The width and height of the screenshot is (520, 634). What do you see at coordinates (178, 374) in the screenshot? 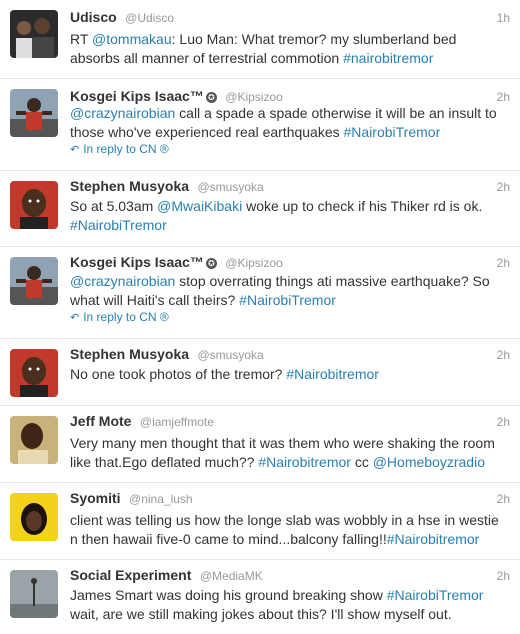
I see `tweet-text-part: No one took photos of the tremor?` at bounding box center [178, 374].